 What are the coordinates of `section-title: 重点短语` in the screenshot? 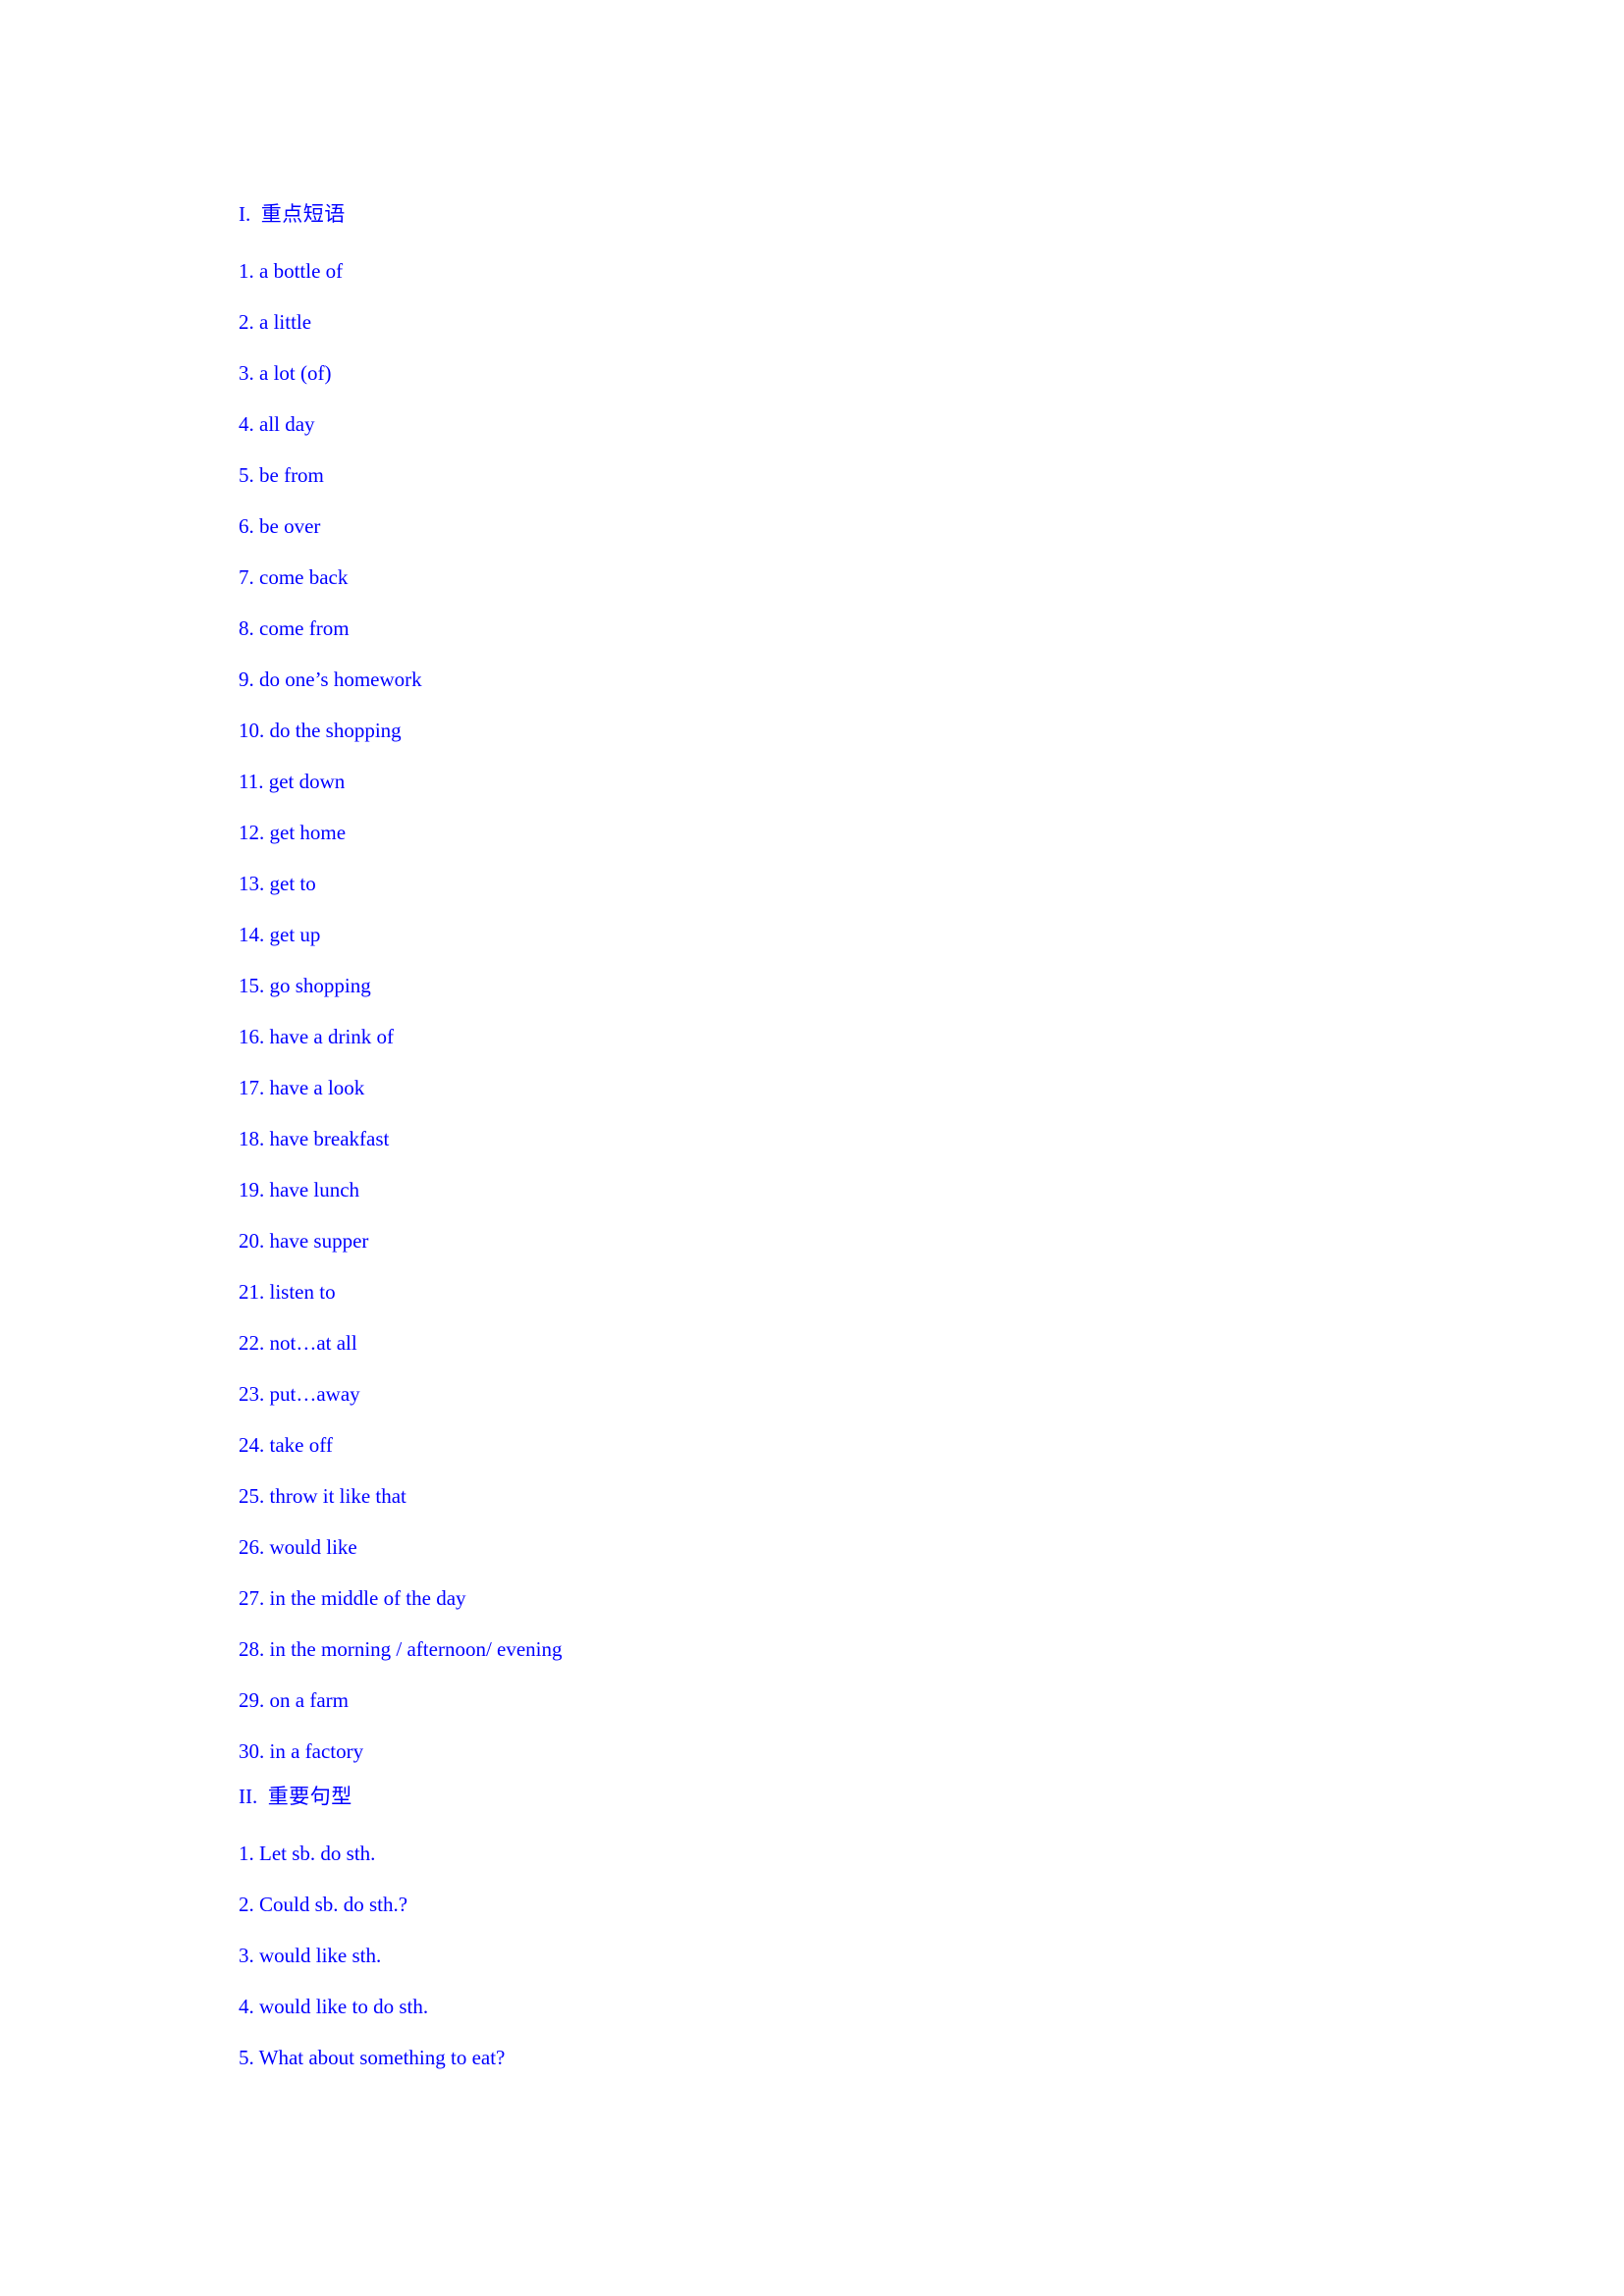 It's located at (303, 214).